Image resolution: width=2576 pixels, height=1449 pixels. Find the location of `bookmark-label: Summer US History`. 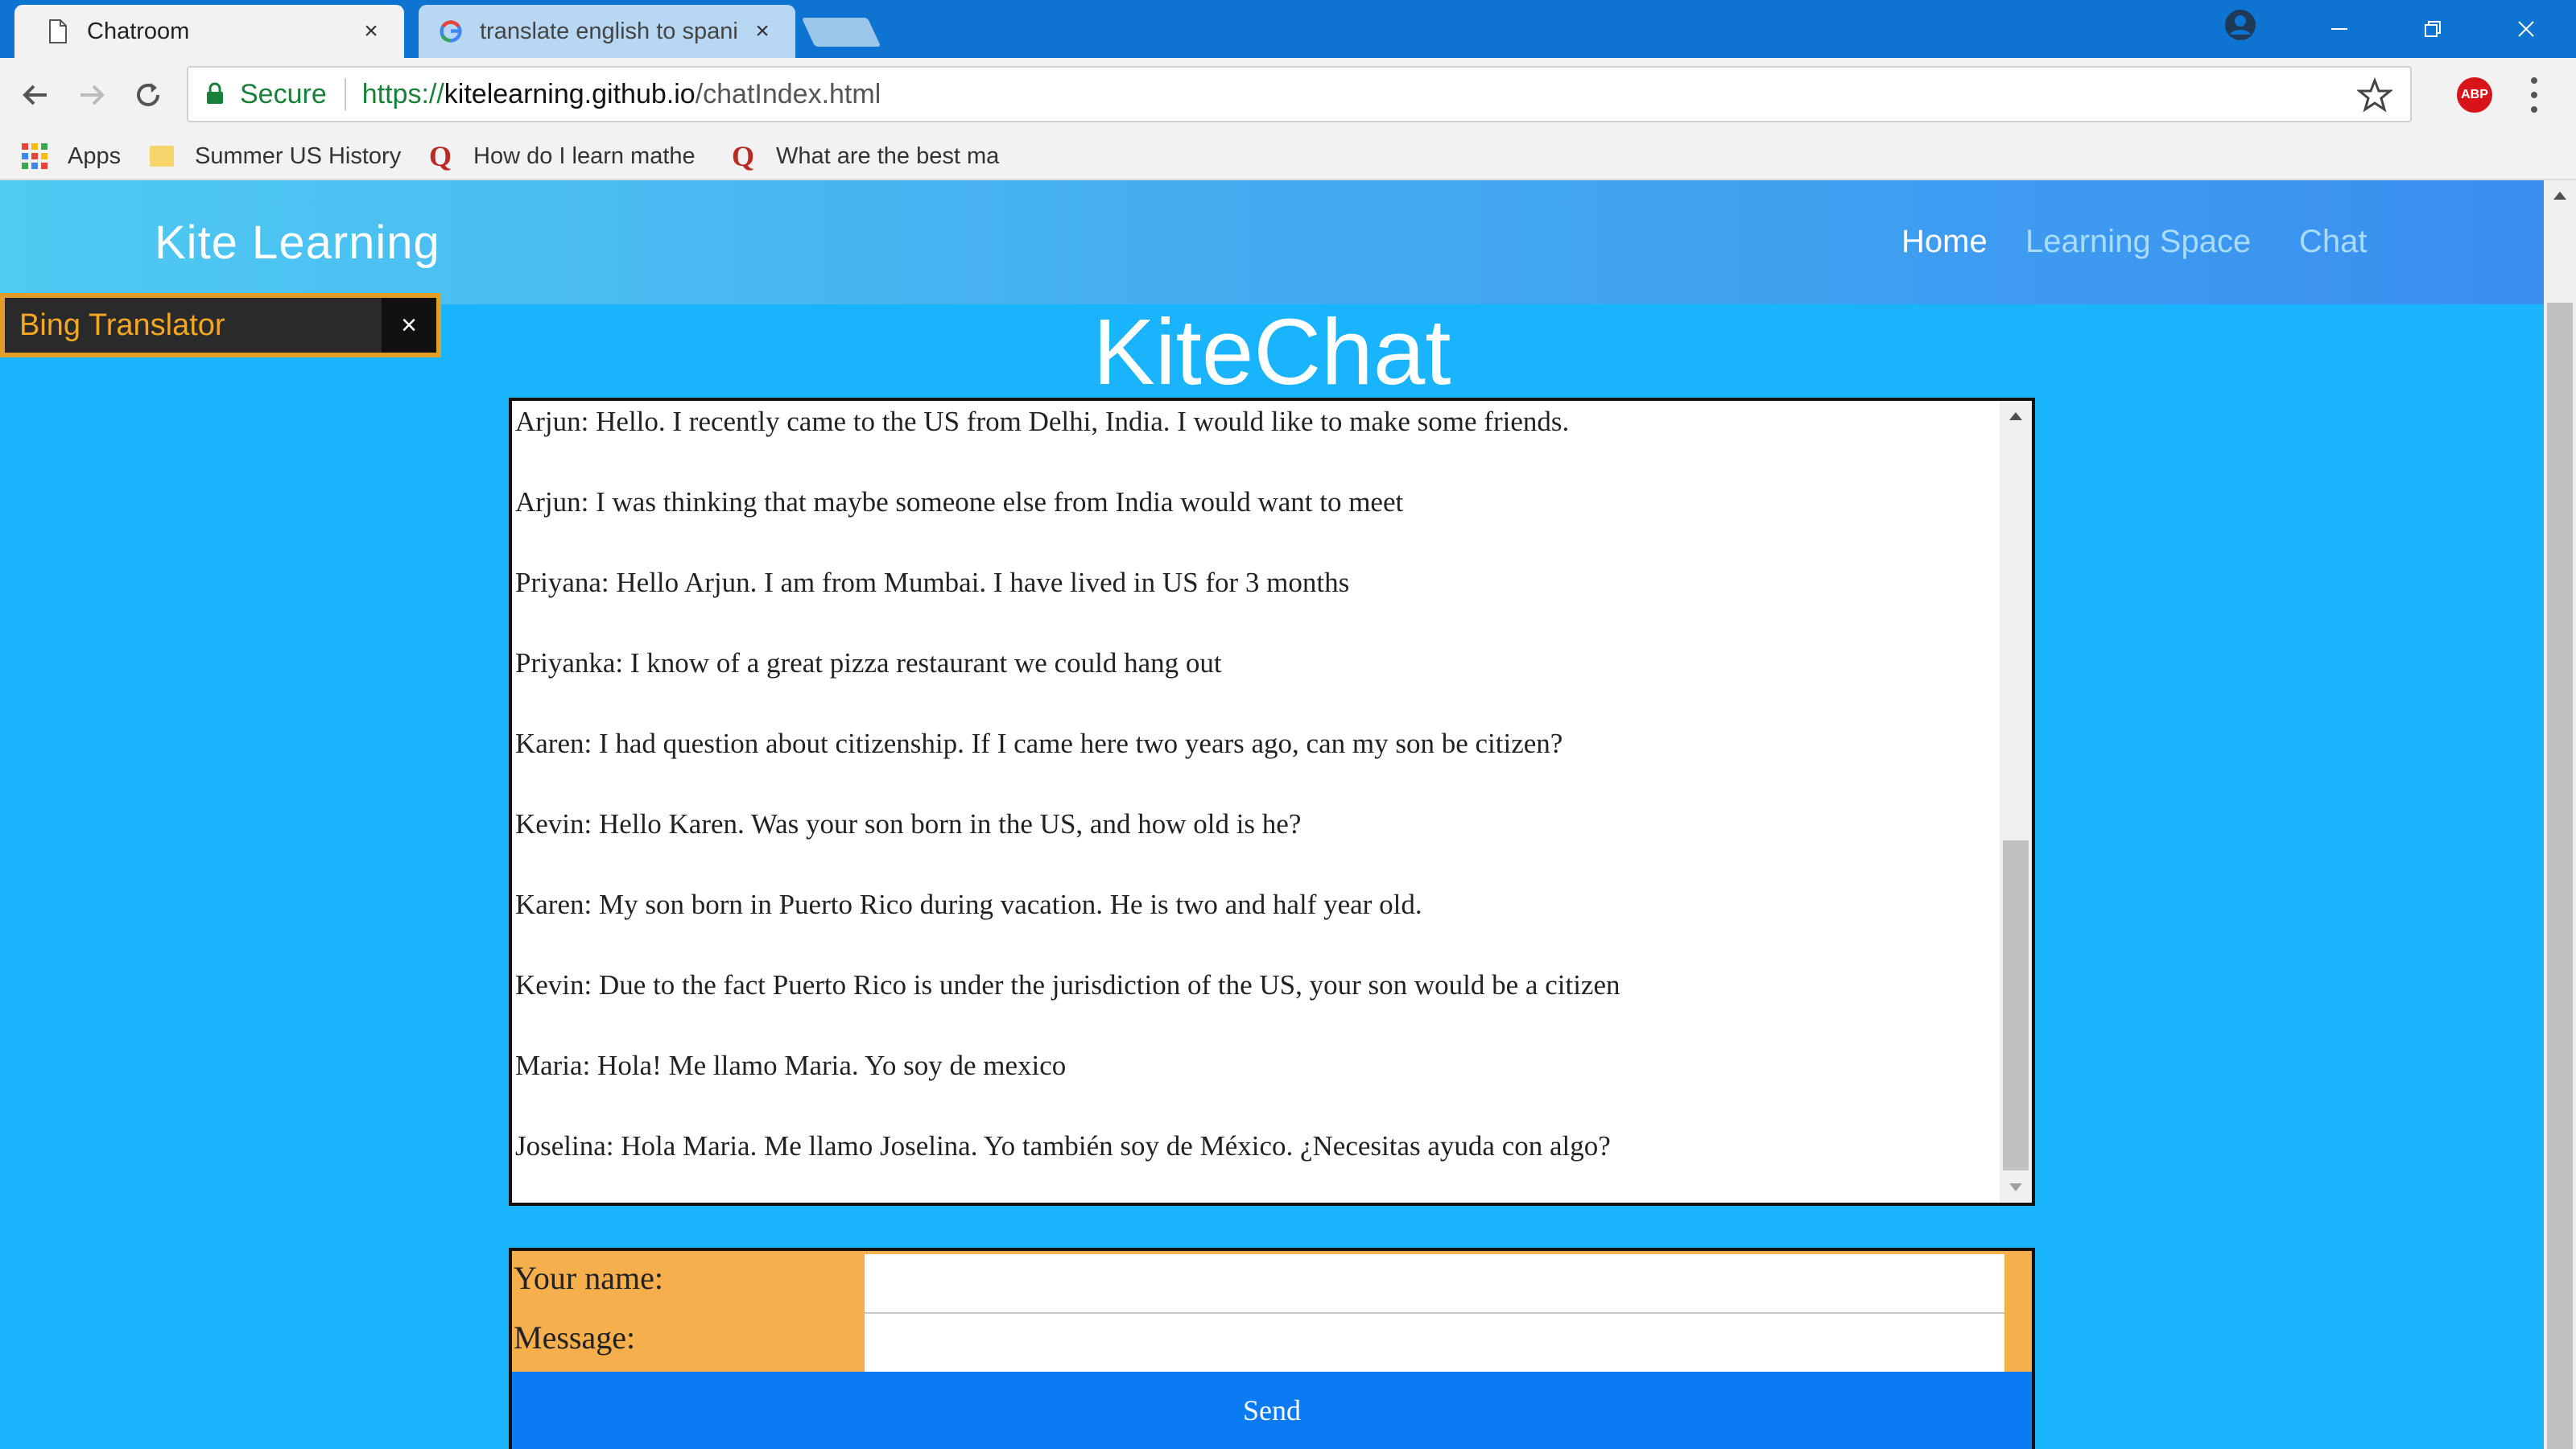

bookmark-label: Summer US History is located at coordinates (298, 155).